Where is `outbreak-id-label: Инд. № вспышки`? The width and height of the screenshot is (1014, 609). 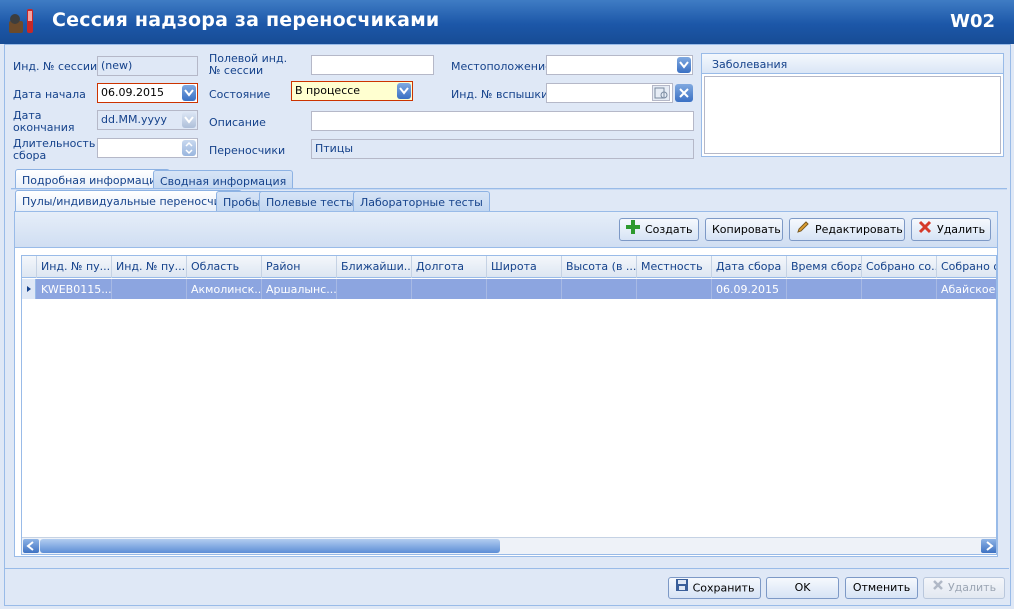
outbreak-id-label: Инд. № вспышки is located at coordinates (500, 94).